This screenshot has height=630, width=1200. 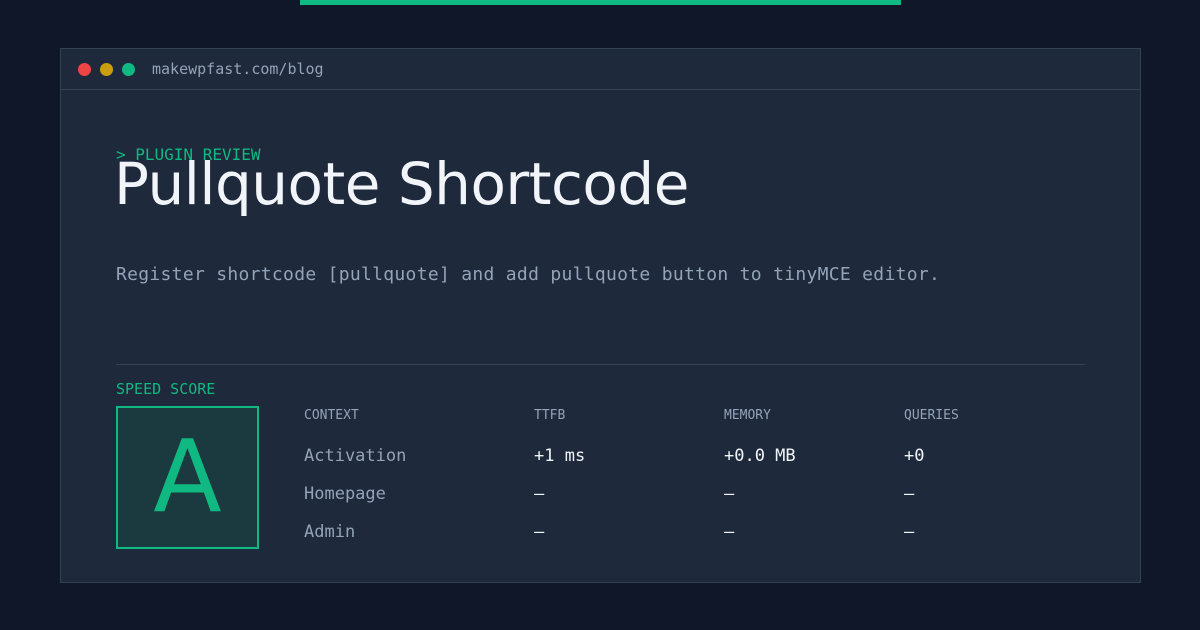 I want to click on row-homepage-queries: —, so click(x=909, y=494).